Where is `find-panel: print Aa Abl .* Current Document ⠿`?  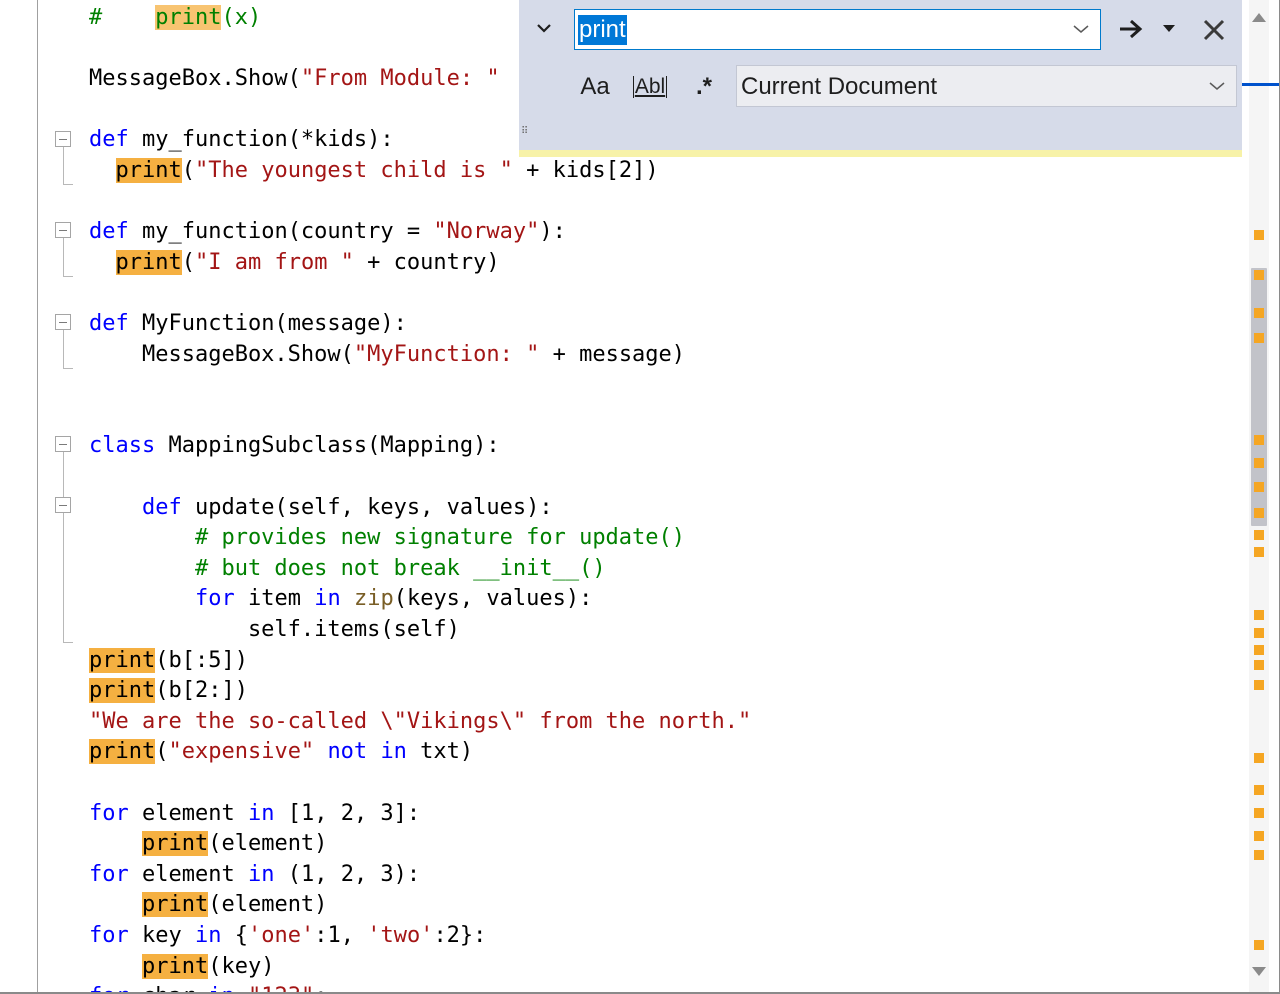 find-panel: print Aa Abl .* Current Document ⠿ is located at coordinates (880, 78).